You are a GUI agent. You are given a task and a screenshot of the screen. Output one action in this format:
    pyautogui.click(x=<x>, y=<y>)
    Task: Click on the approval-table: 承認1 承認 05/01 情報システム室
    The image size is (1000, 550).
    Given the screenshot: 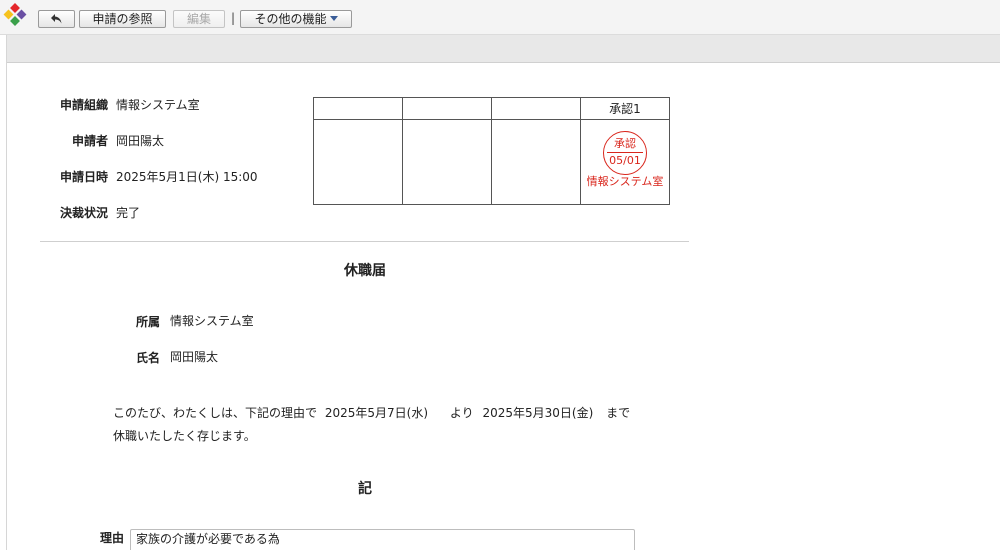 What is the action you would take?
    pyautogui.click(x=491, y=151)
    